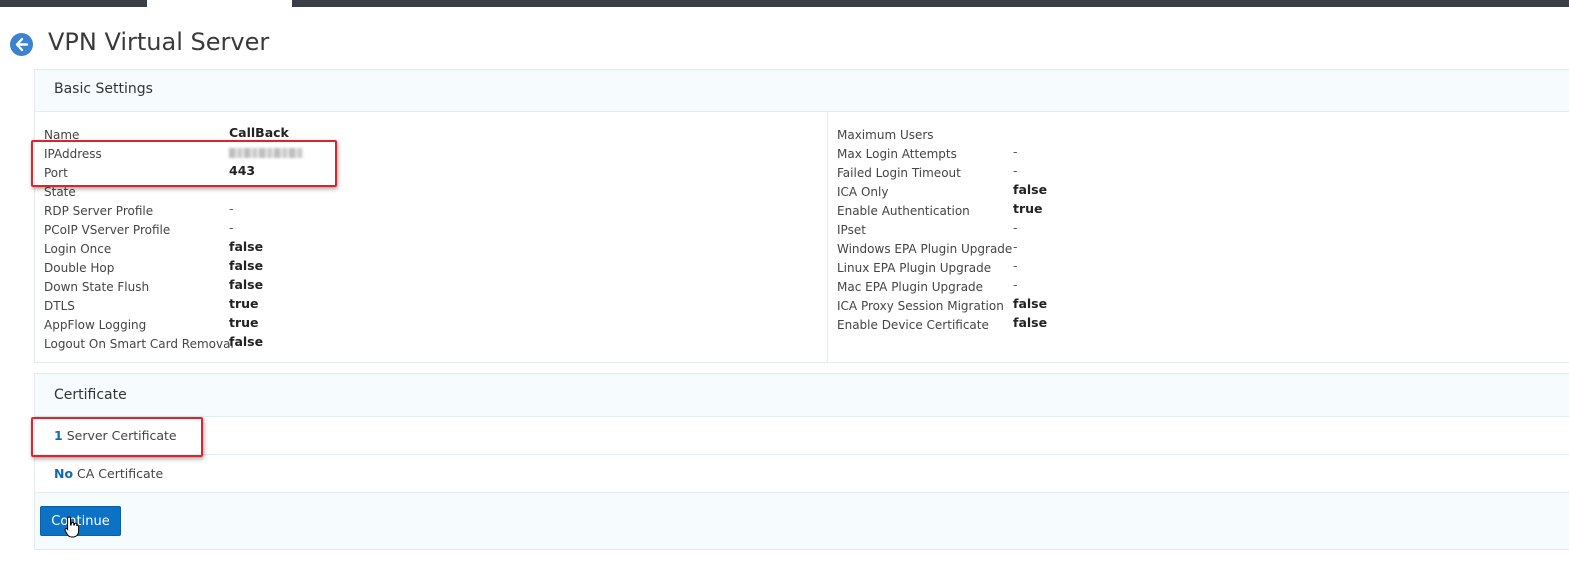 Image resolution: width=1569 pixels, height=585 pixels. I want to click on basic-settings-header: Basic Settings, so click(802, 91).